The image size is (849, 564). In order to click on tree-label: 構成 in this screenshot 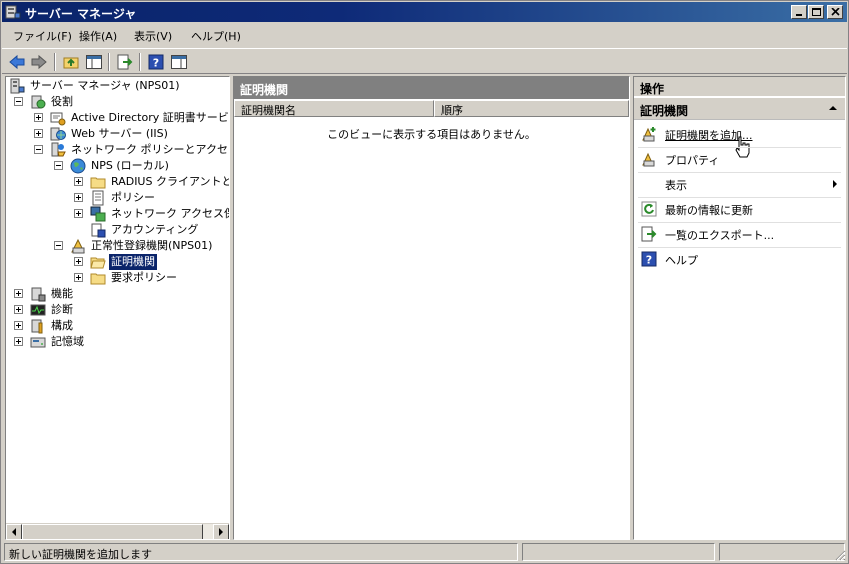, I will do `click(62, 325)`.